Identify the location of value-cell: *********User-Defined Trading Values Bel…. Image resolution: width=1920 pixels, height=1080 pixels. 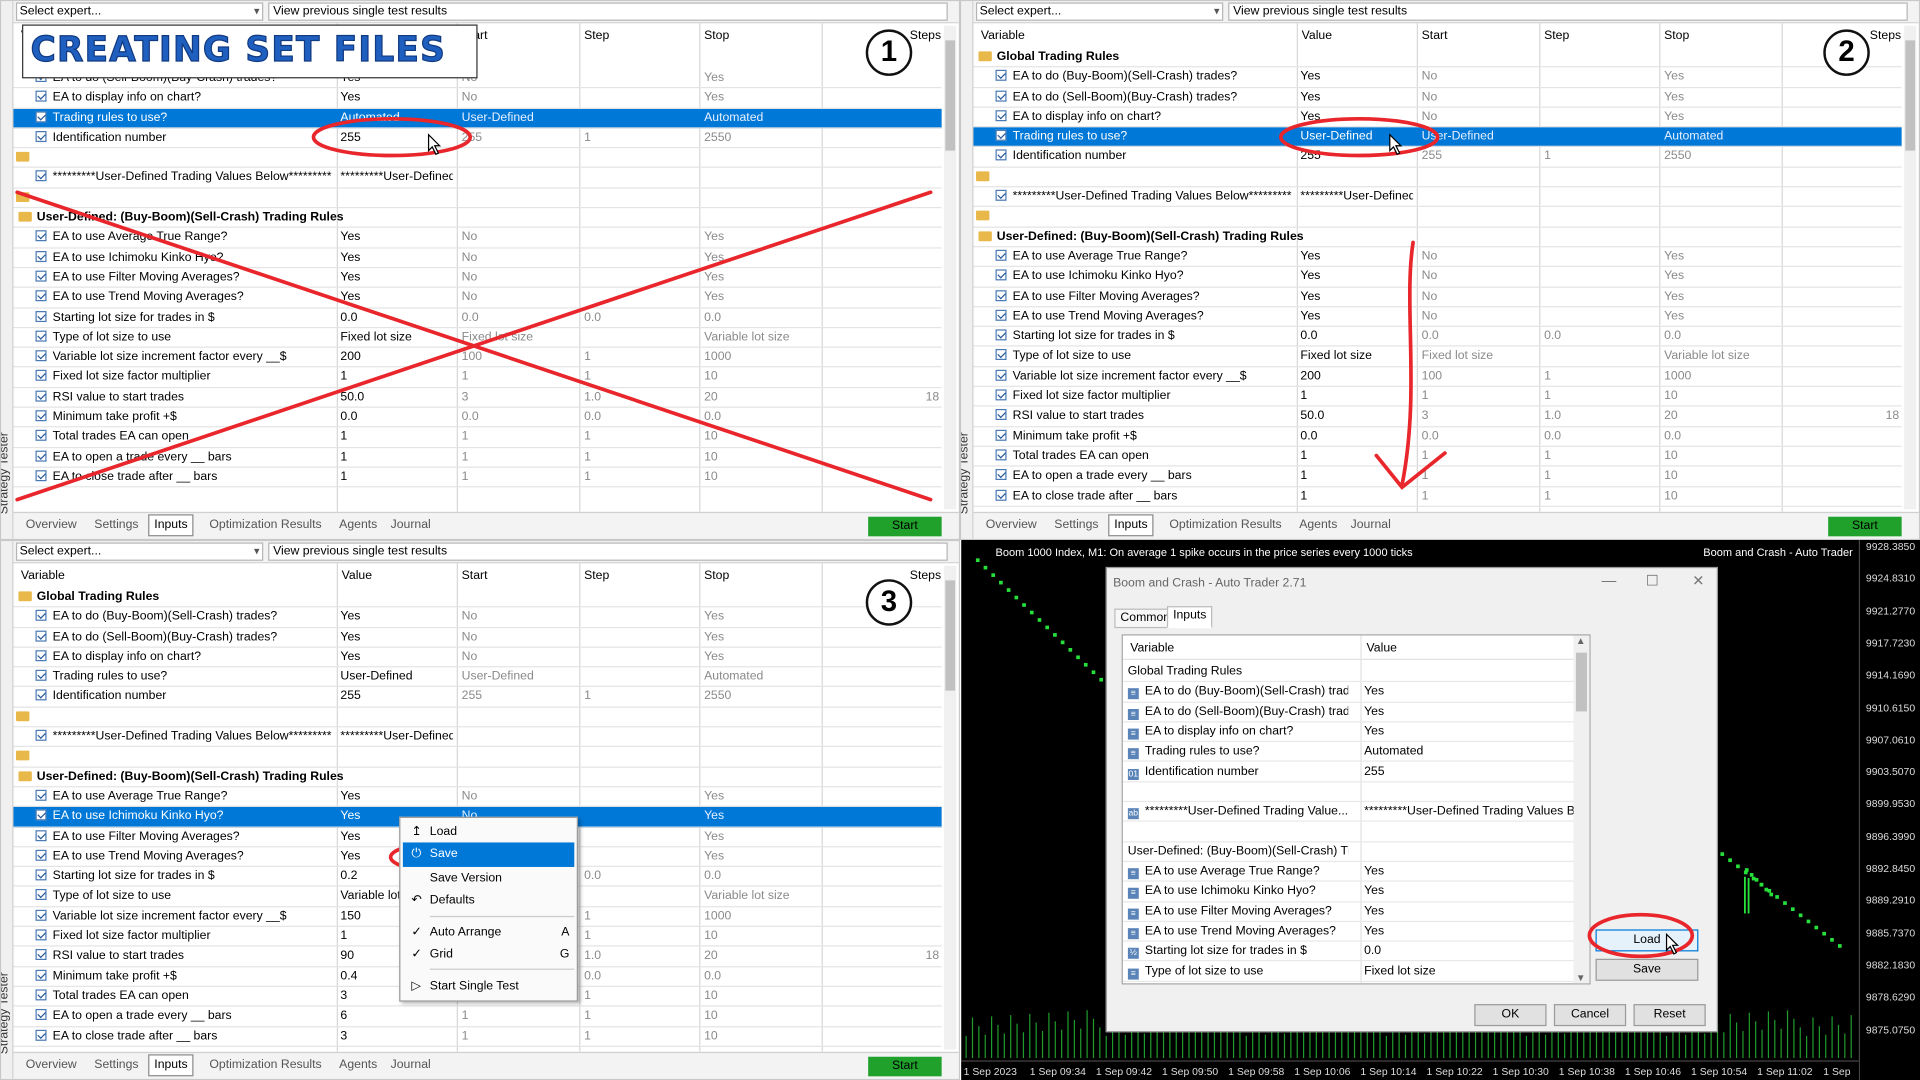
(396, 737).